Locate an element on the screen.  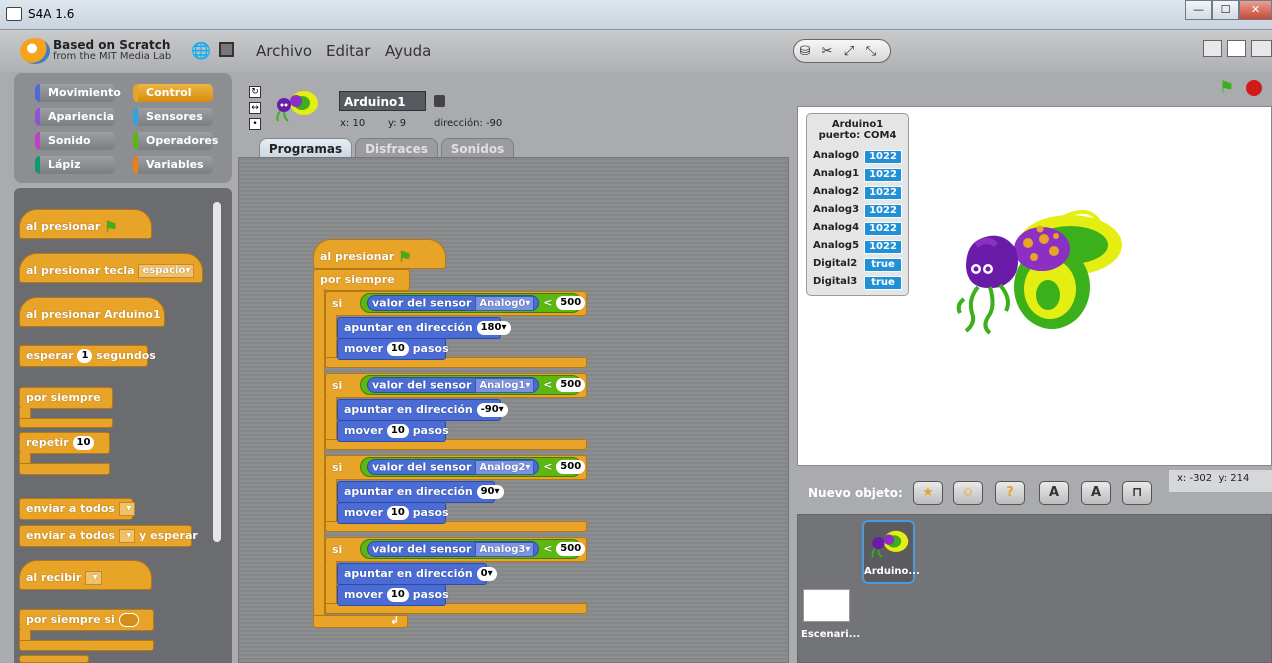
sensor-dropdown-value: Analog1 is located at coordinates (502, 385).